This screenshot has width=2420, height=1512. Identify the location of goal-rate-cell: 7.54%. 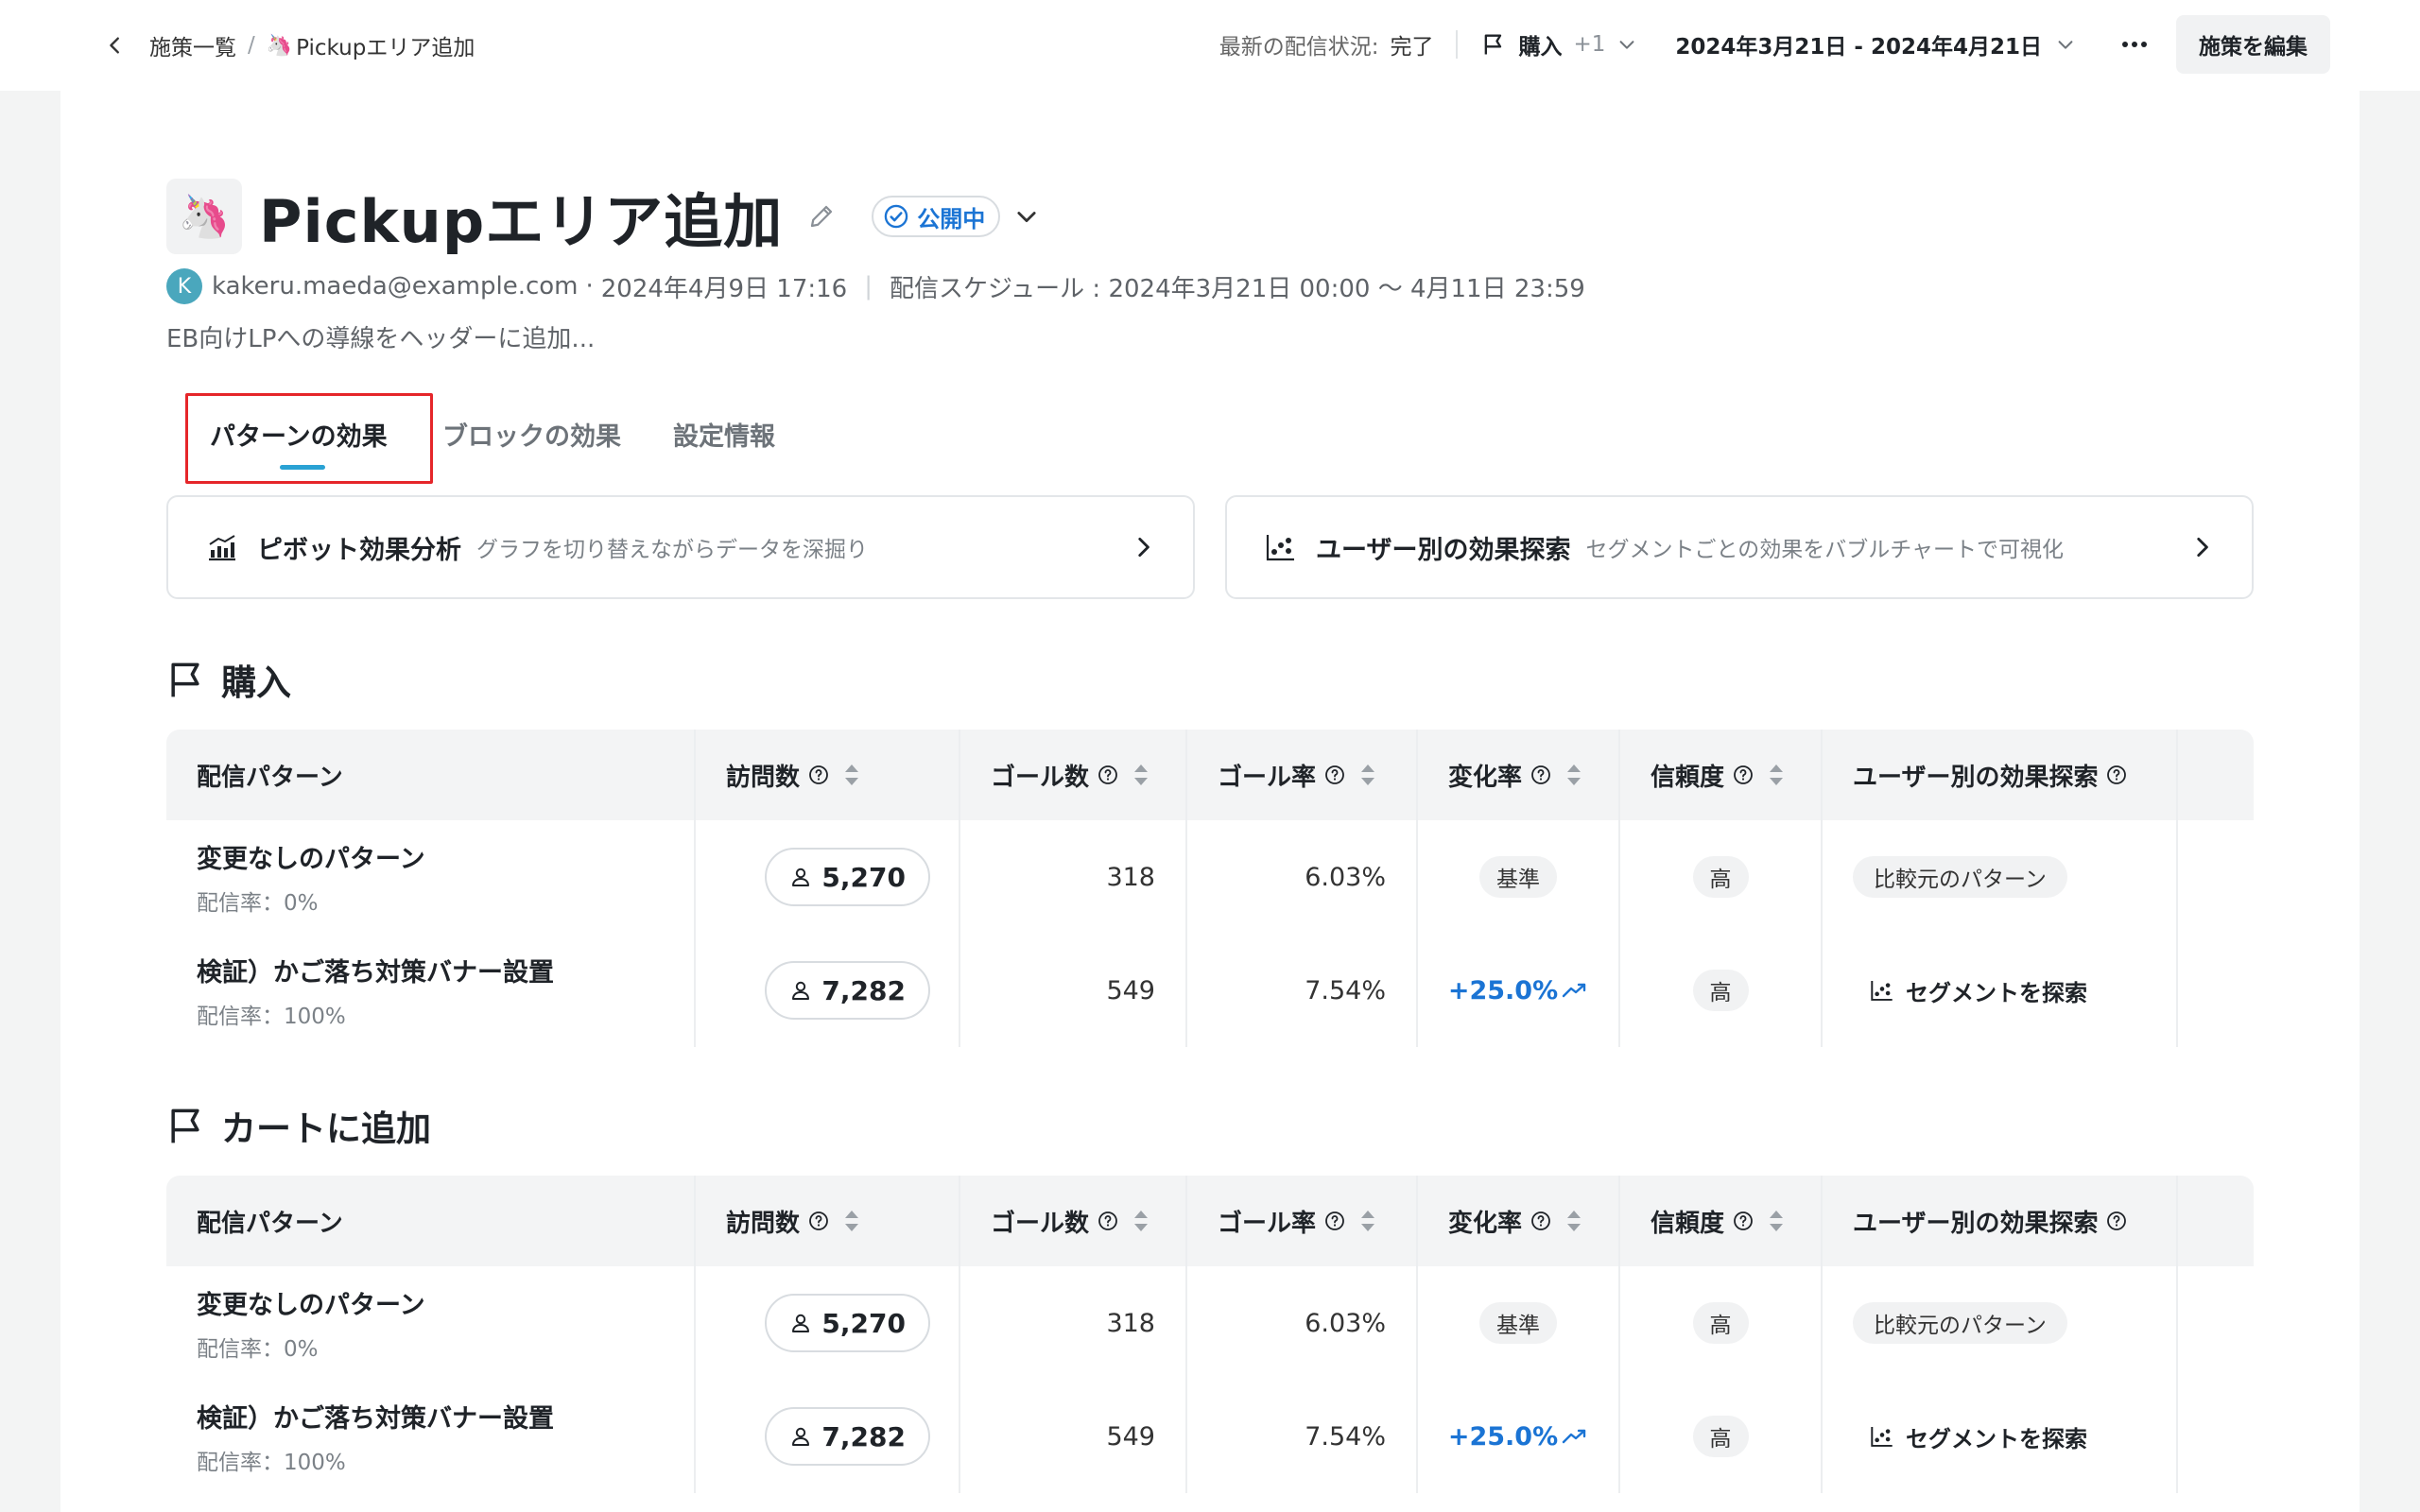
(1302, 990).